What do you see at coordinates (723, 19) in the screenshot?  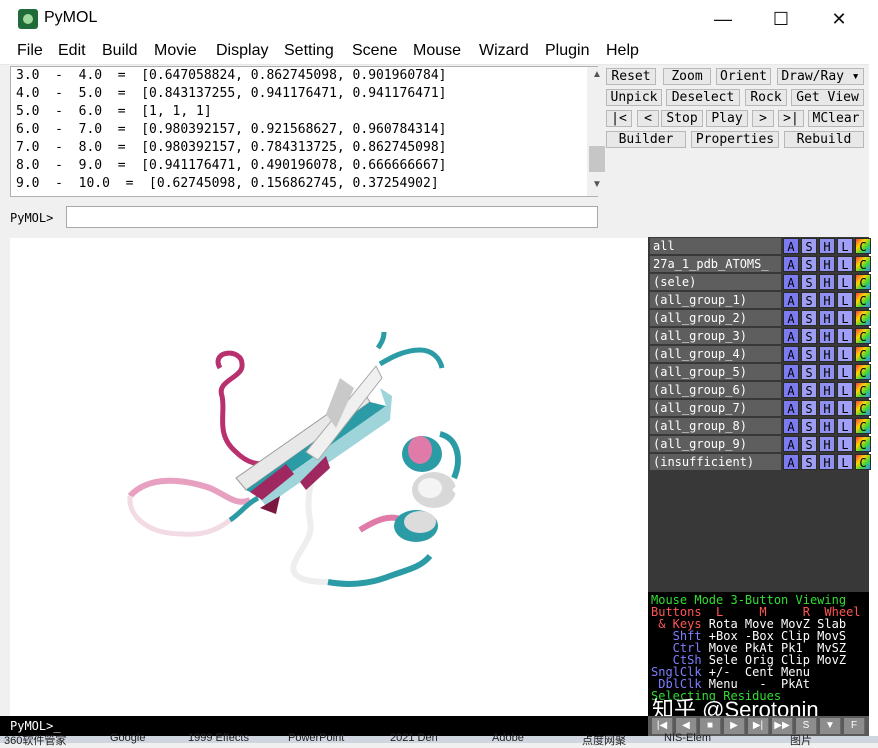 I see `minimize-button: —` at bounding box center [723, 19].